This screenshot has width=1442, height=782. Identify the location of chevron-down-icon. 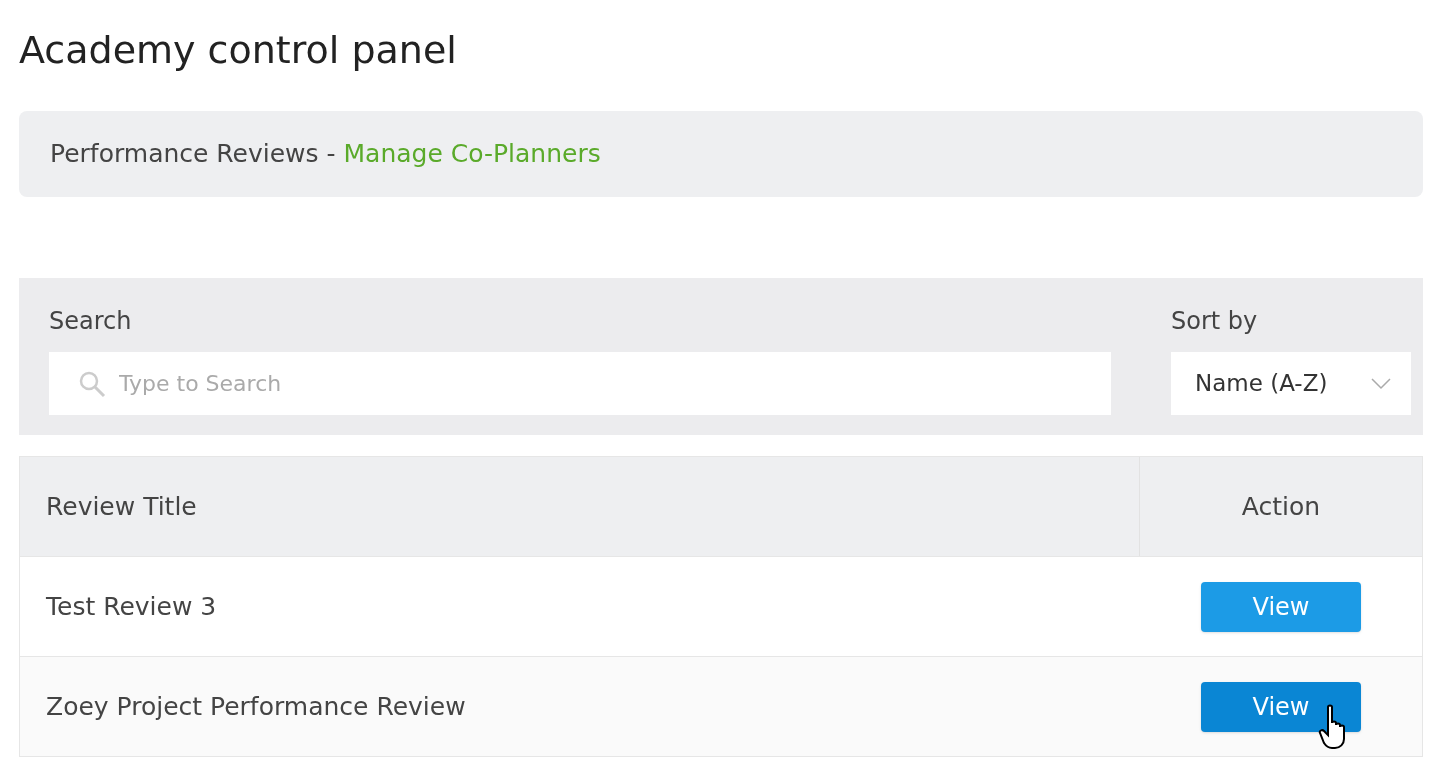
(1381, 383).